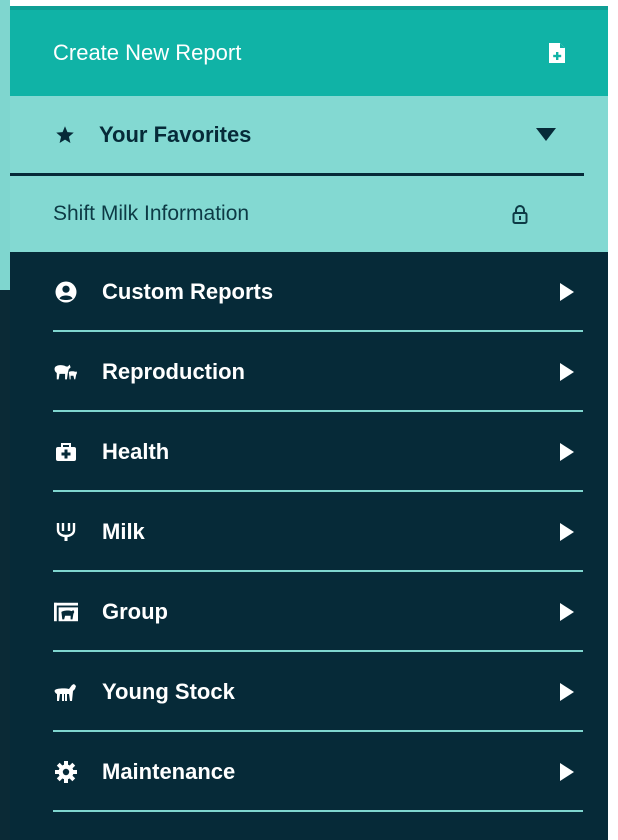 This screenshot has height=840, width=618. What do you see at coordinates (309, 692) in the screenshot?
I see `menu-item-young-stock: Young Stock` at bounding box center [309, 692].